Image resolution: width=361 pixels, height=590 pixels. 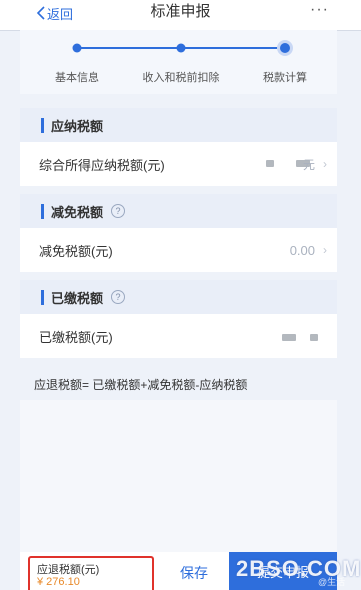 What do you see at coordinates (68, 570) in the screenshot?
I see `refund-label: 应退税额(元)` at bounding box center [68, 570].